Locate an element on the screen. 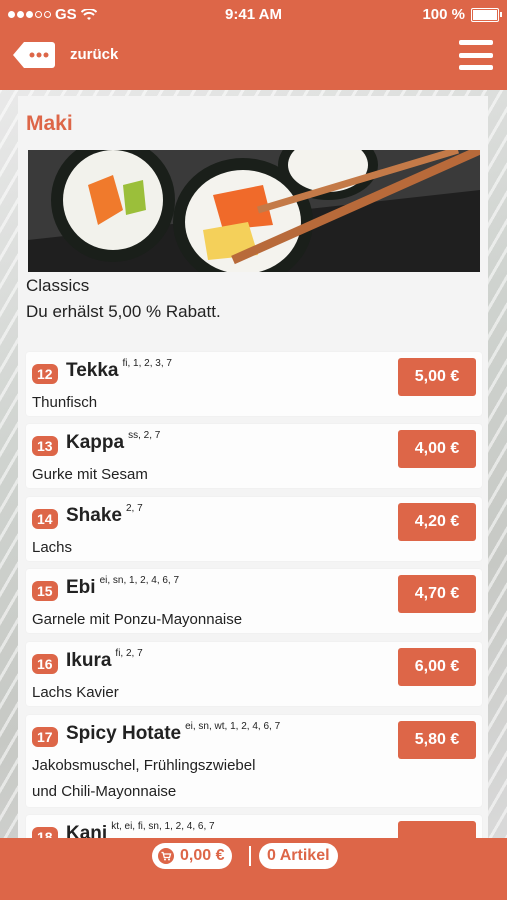  battery-group: 100 % is located at coordinates (462, 14).